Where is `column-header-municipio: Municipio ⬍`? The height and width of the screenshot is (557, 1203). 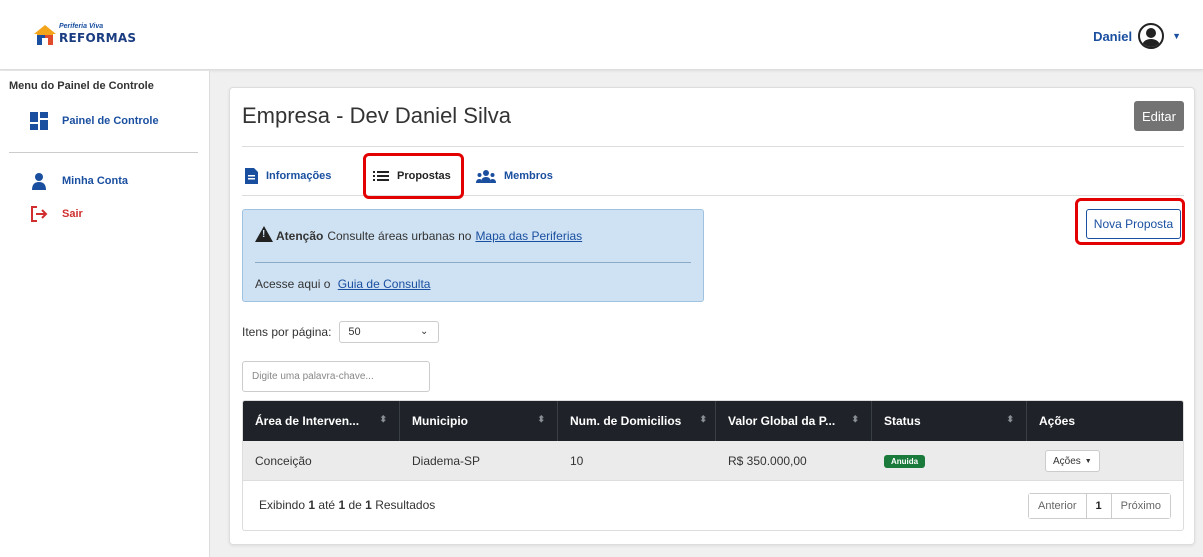 column-header-municipio: Municipio ⬍ is located at coordinates (479, 421).